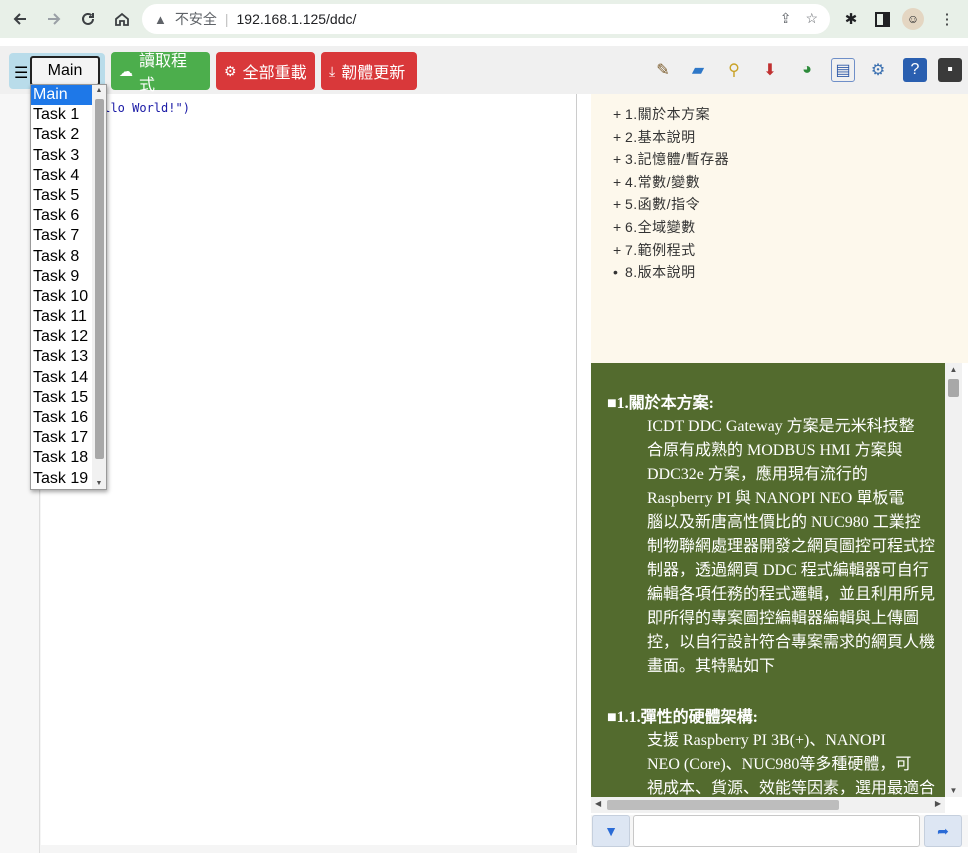 The width and height of the screenshot is (968, 853). What do you see at coordinates (723, 805) in the screenshot?
I see `help-hscroll-thumb` at bounding box center [723, 805].